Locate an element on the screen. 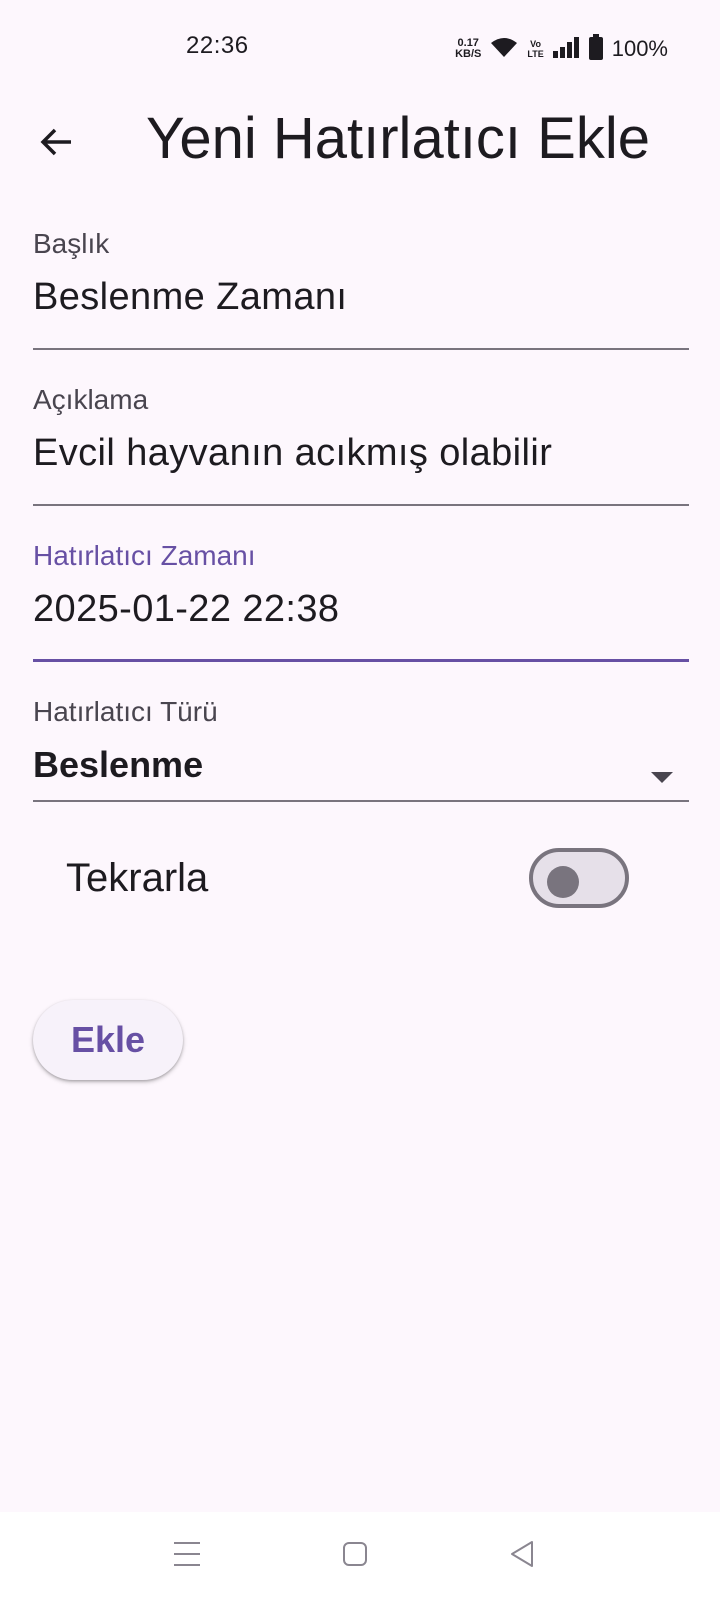 The height and width of the screenshot is (1600, 720). volte-bottom: LTE is located at coordinates (535, 54).